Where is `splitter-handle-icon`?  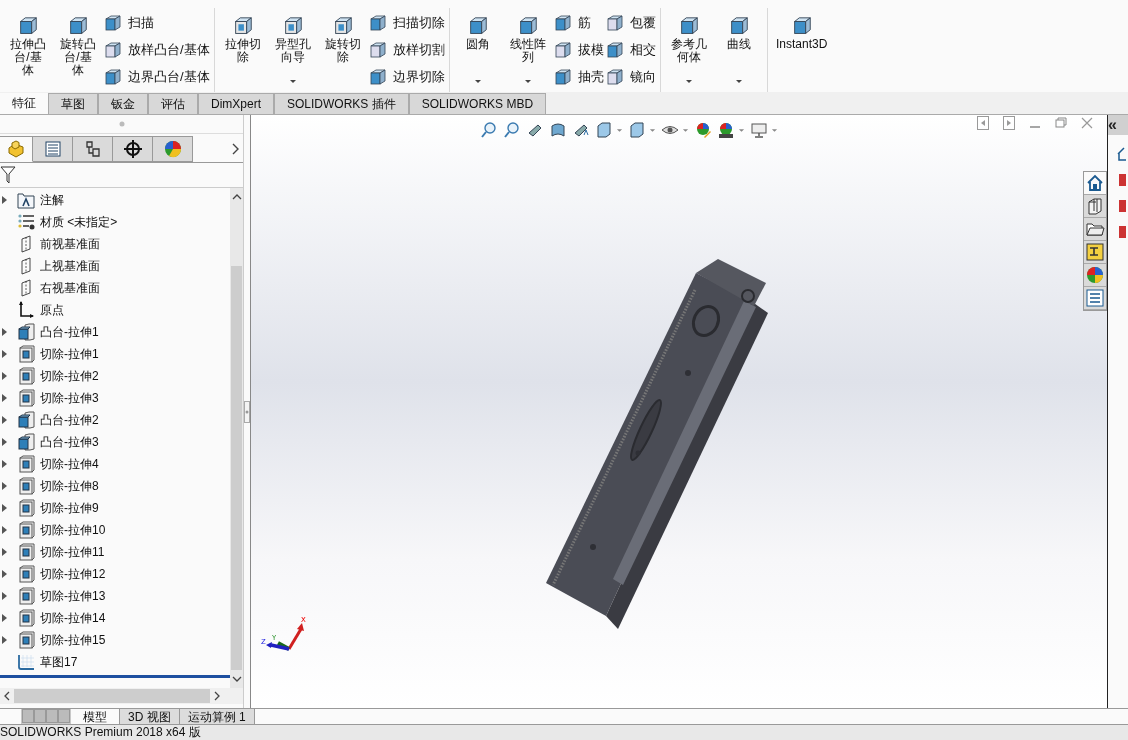 splitter-handle-icon is located at coordinates (247, 411).